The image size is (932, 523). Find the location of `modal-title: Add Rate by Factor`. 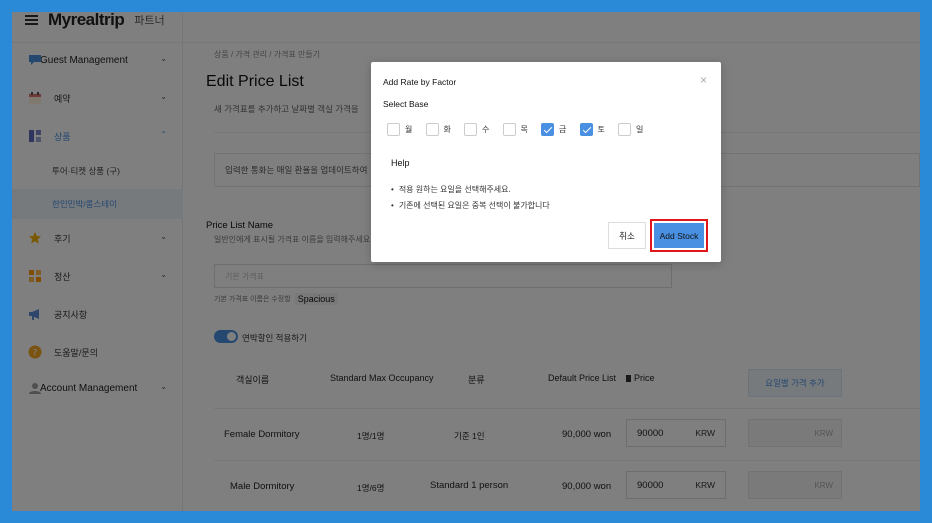

modal-title: Add Rate by Factor is located at coordinates (420, 82).